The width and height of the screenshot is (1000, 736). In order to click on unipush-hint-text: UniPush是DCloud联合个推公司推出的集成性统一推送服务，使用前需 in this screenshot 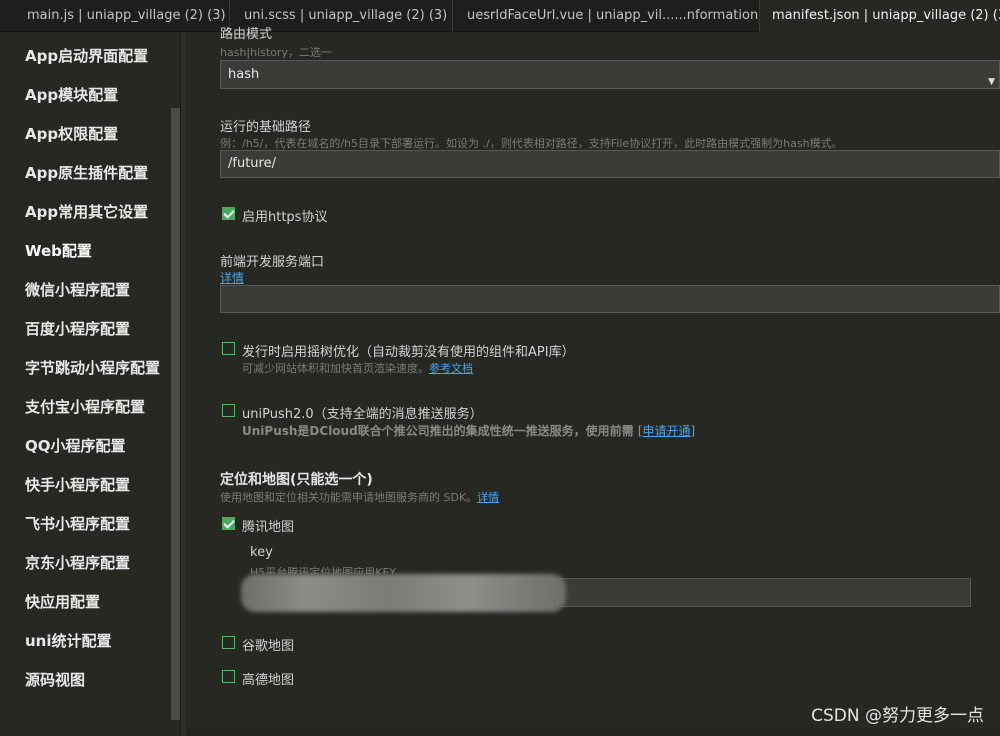, I will do `click(438, 431)`.